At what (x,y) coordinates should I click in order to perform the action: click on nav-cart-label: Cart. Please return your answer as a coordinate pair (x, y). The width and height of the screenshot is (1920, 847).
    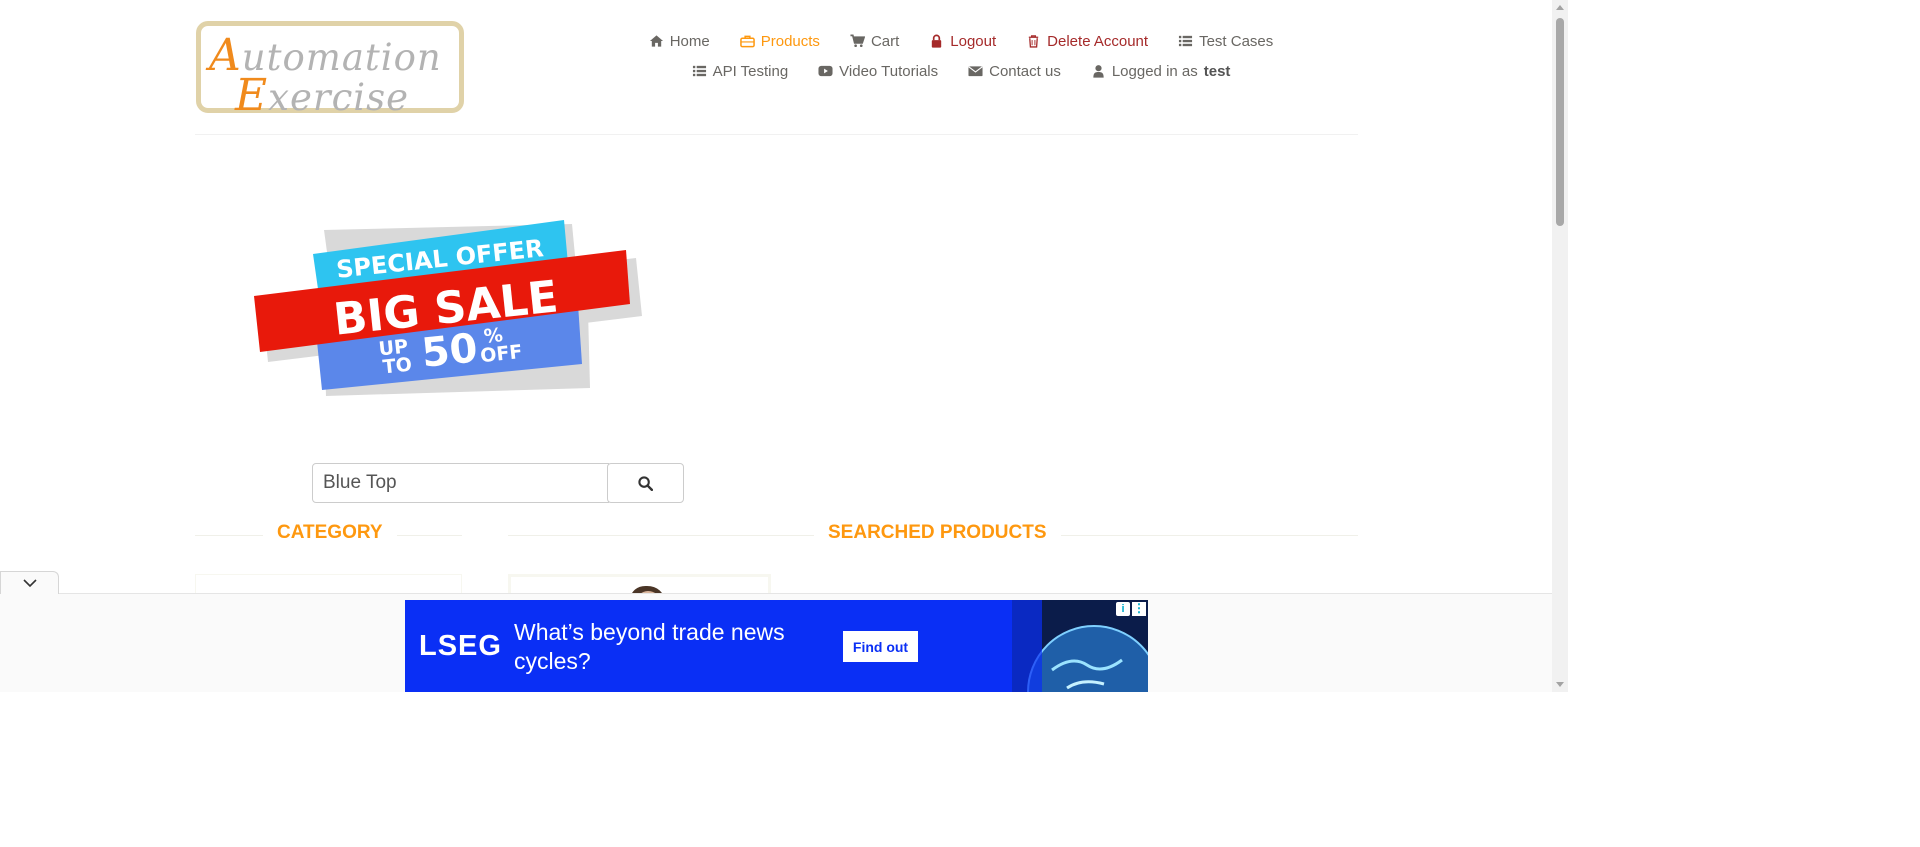
    Looking at the image, I should click on (885, 41).